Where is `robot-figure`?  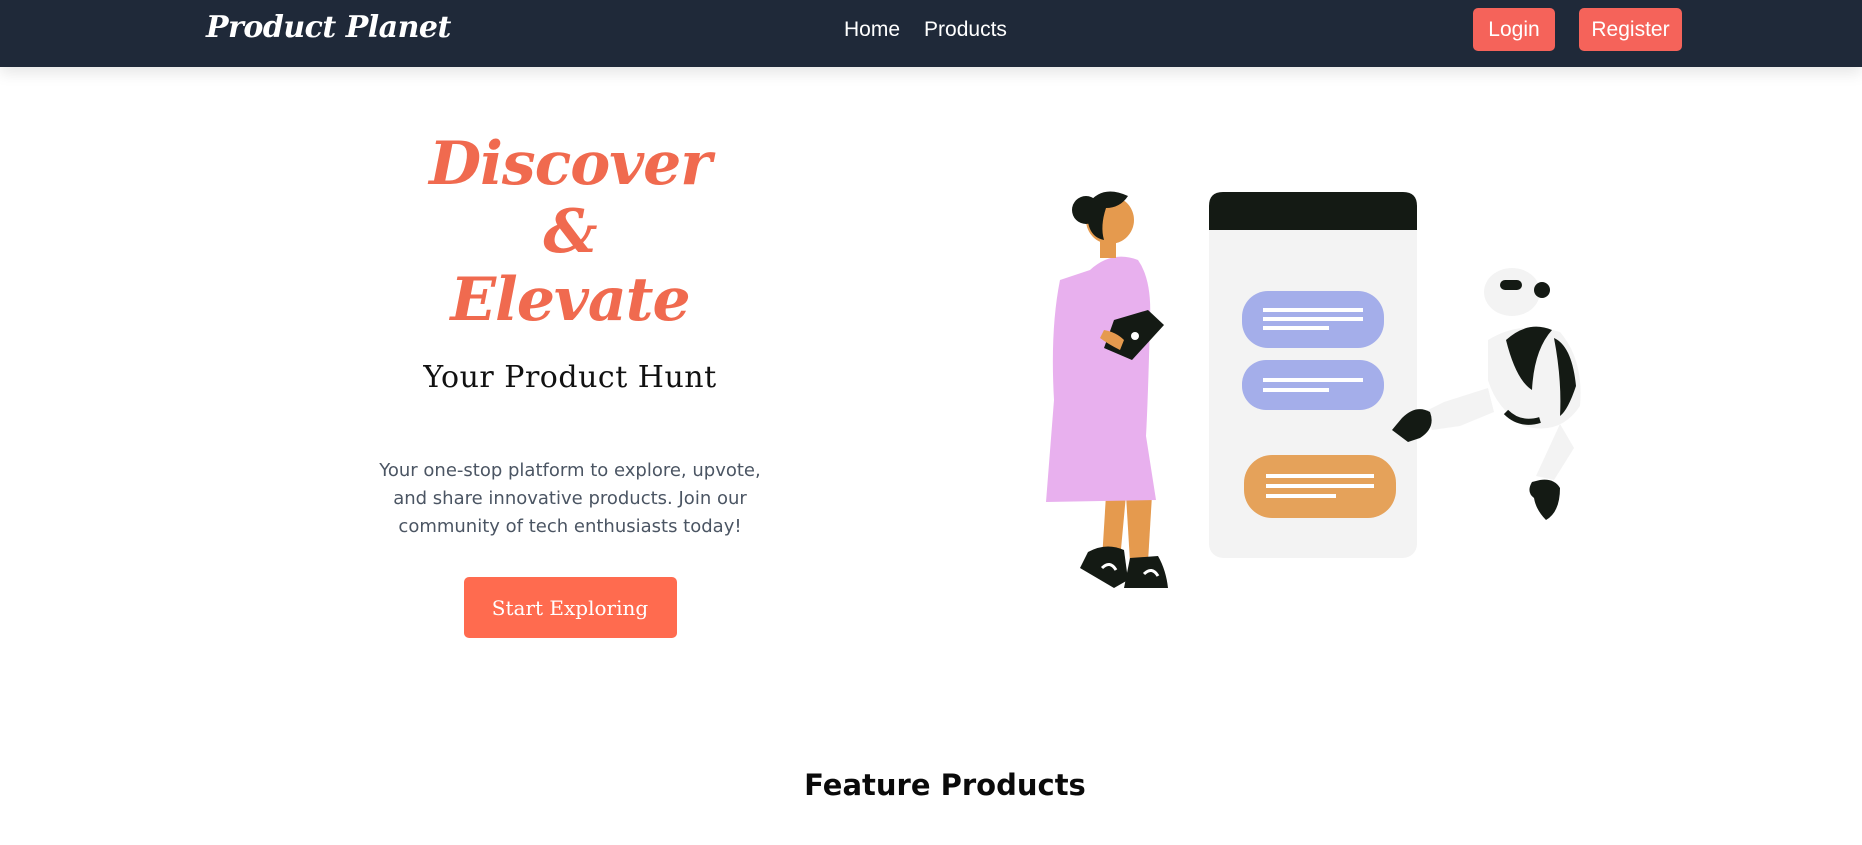
robot-figure is located at coordinates (1486, 394).